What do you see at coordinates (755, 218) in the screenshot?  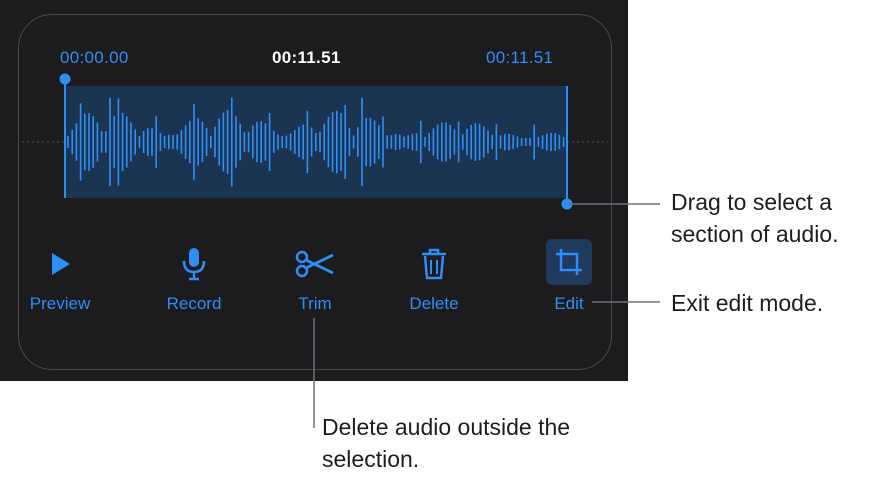 I see `callout-select-section: Drag to select a section of audio.` at bounding box center [755, 218].